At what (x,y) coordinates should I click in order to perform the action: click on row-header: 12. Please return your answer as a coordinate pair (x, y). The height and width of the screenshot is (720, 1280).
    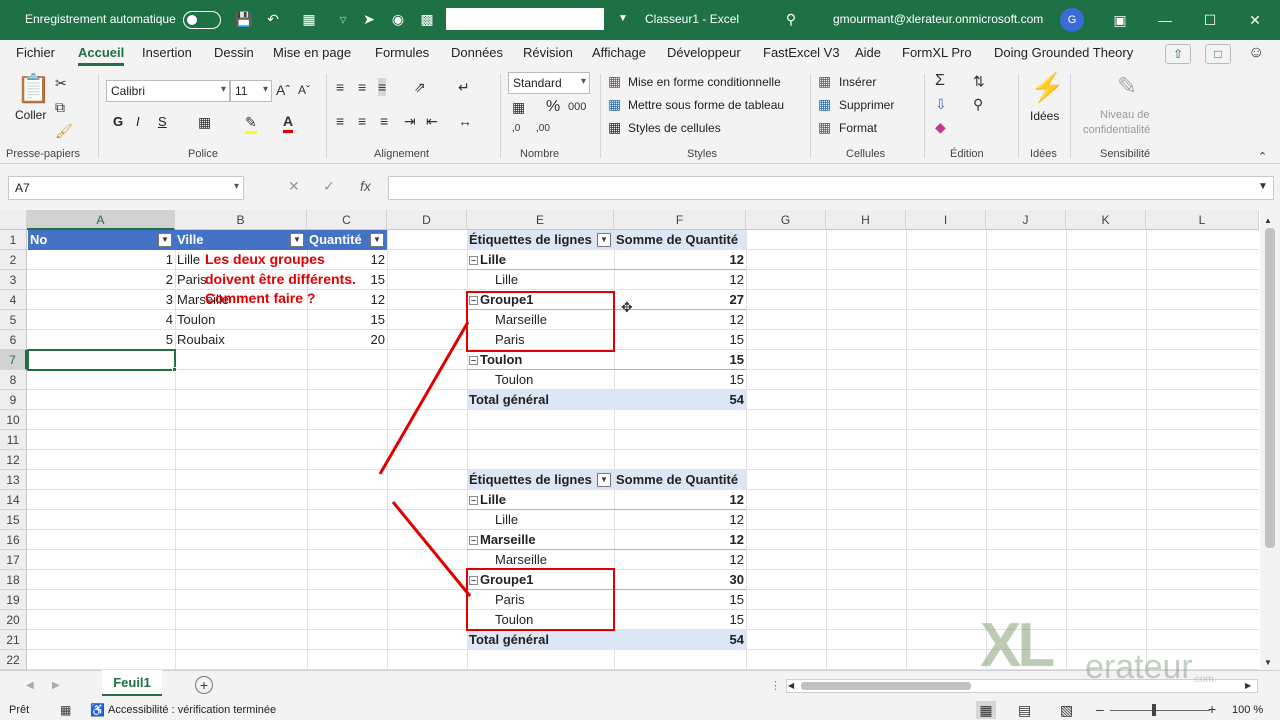
    Looking at the image, I should click on (13, 460).